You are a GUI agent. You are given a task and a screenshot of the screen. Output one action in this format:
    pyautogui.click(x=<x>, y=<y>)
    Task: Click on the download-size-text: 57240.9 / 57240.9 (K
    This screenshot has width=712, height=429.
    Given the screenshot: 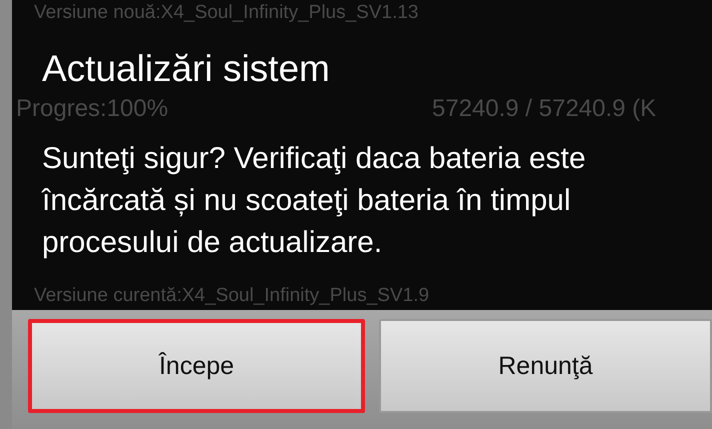 What is the action you would take?
    pyautogui.click(x=544, y=109)
    